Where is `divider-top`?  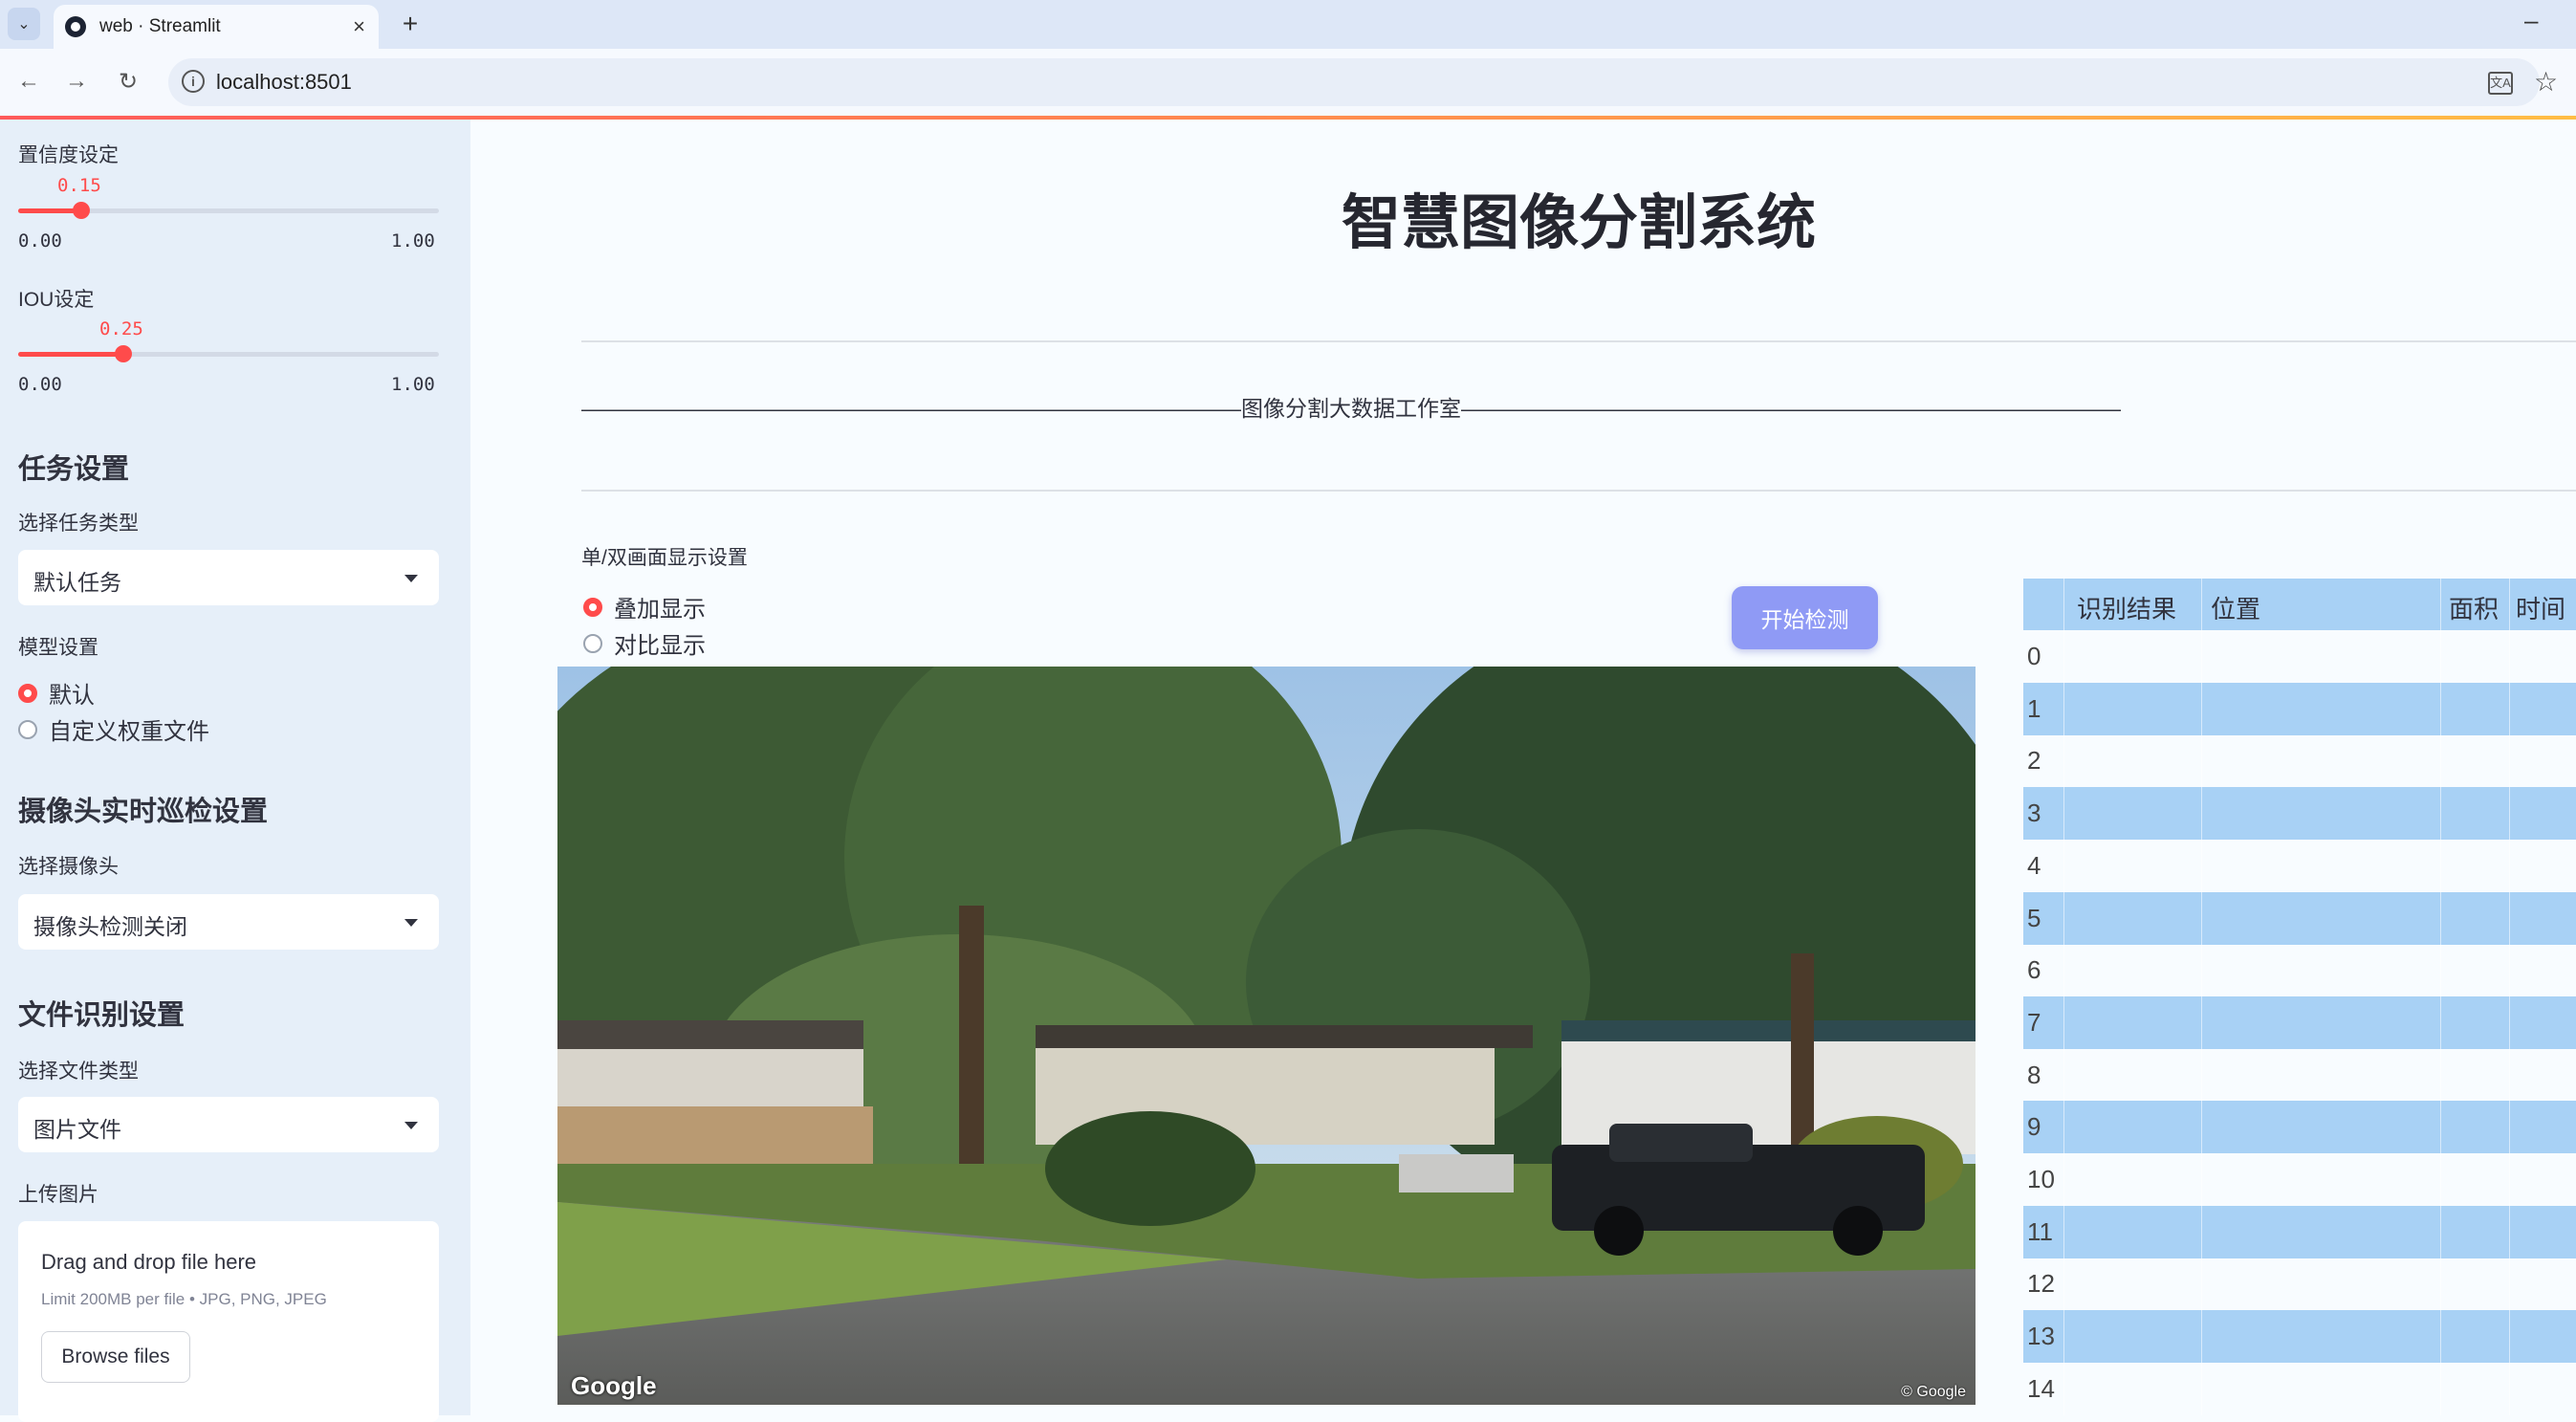
divider-top is located at coordinates (1578, 341).